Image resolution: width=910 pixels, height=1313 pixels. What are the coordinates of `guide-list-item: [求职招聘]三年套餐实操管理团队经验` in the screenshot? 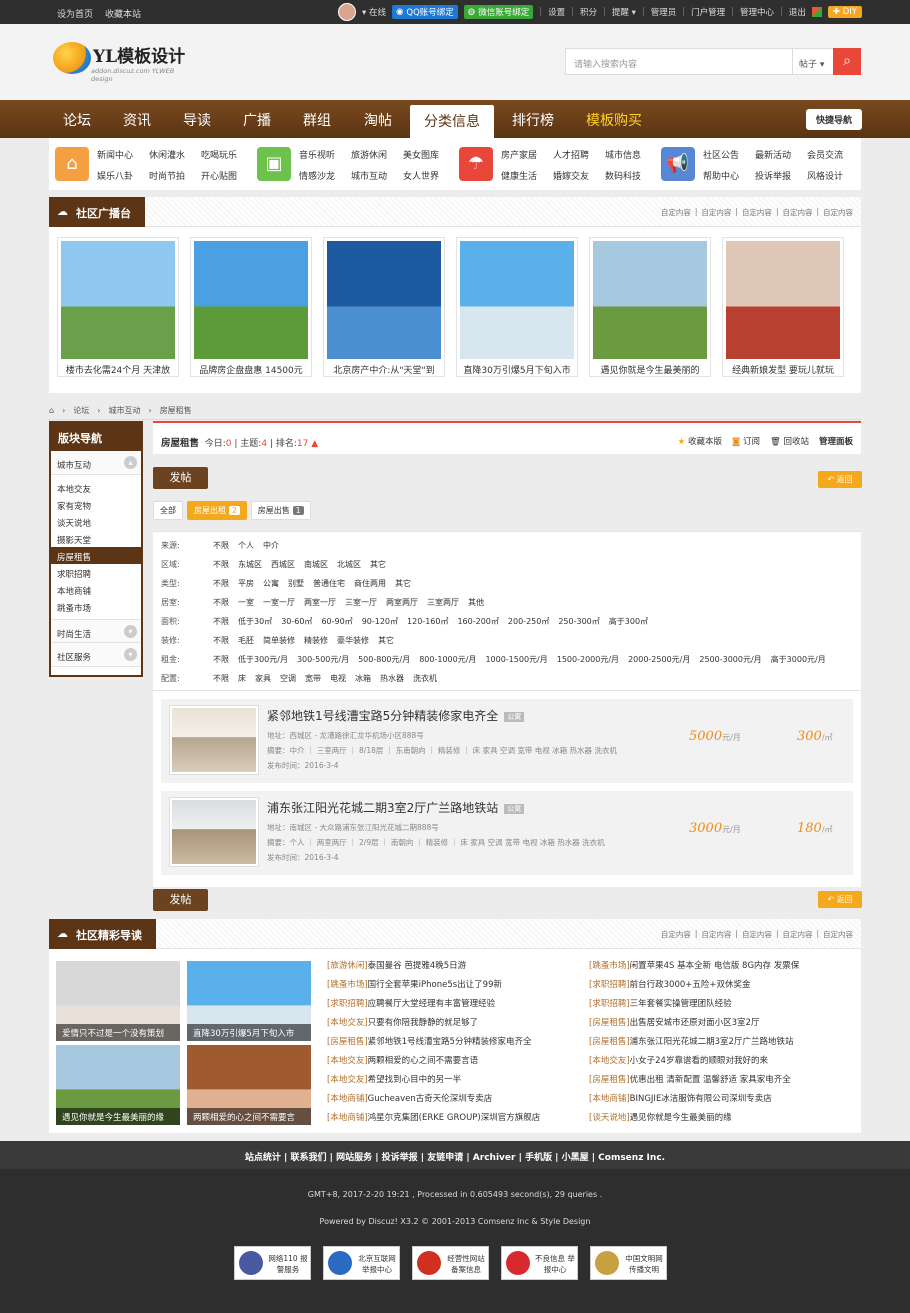 It's located at (720, 1006).